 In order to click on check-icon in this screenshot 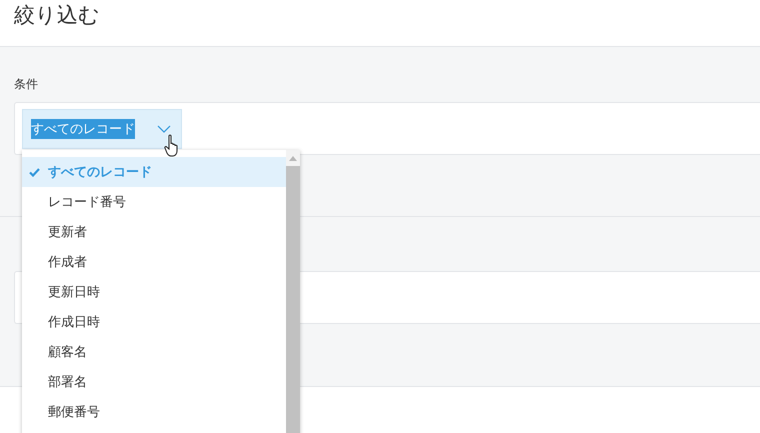, I will do `click(34, 172)`.